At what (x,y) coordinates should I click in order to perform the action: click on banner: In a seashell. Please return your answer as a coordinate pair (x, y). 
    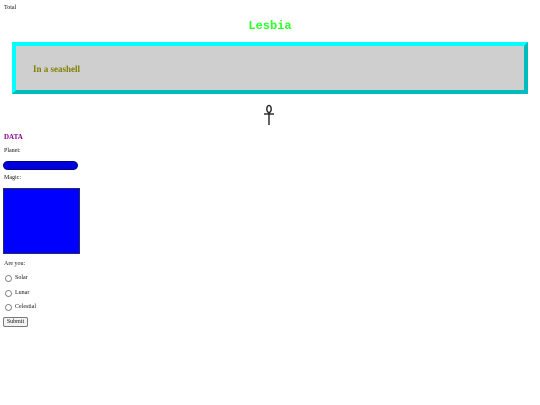
    Looking at the image, I should click on (270, 68).